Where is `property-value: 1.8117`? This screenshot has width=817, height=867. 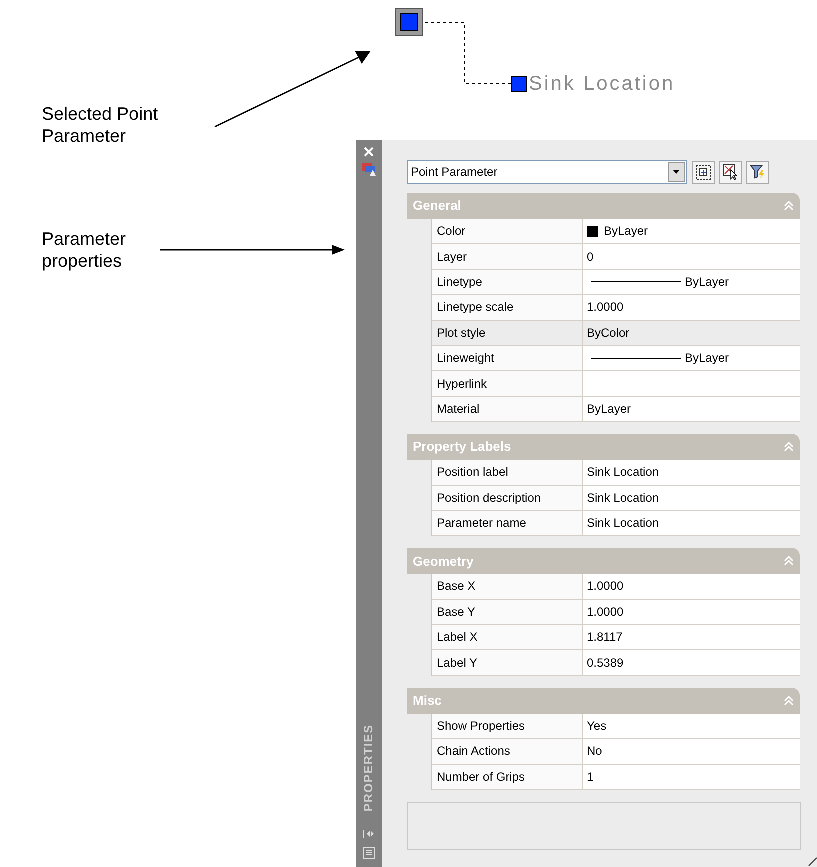
property-value: 1.8117 is located at coordinates (691, 637).